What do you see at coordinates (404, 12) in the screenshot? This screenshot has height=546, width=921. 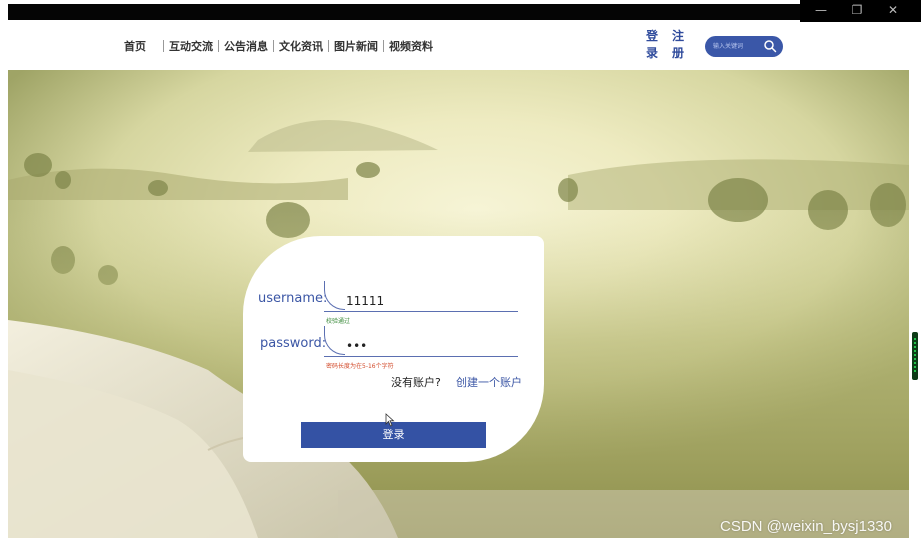 I see `titlebar-strip` at bounding box center [404, 12].